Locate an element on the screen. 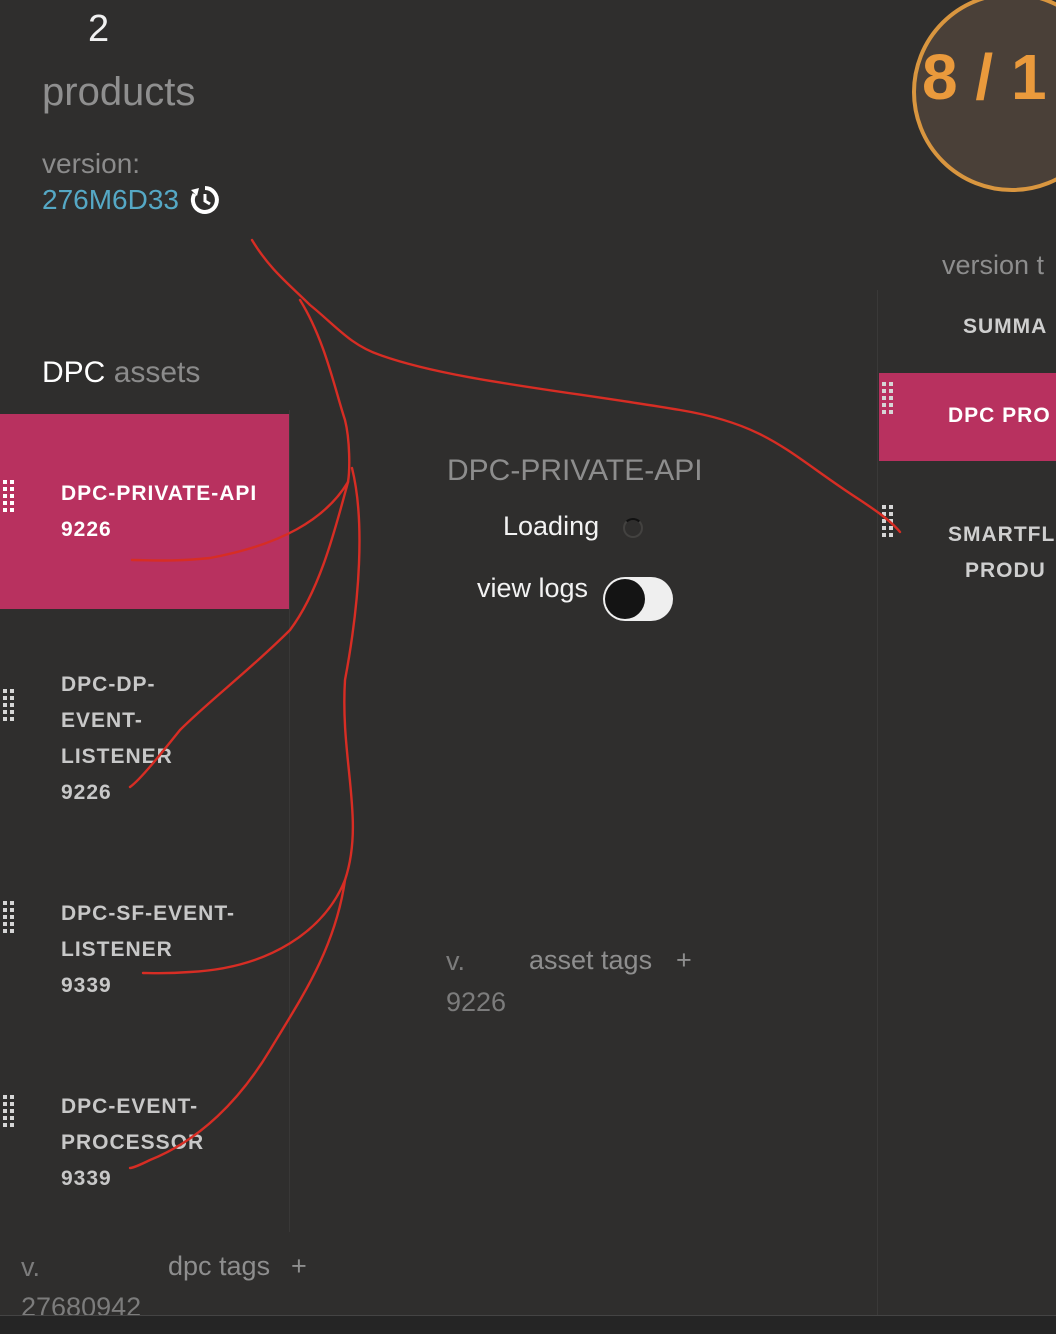 This screenshot has width=1056, height=1334. asset-name: DPC-EVENT-PROCESSOR is located at coordinates (133, 1124).